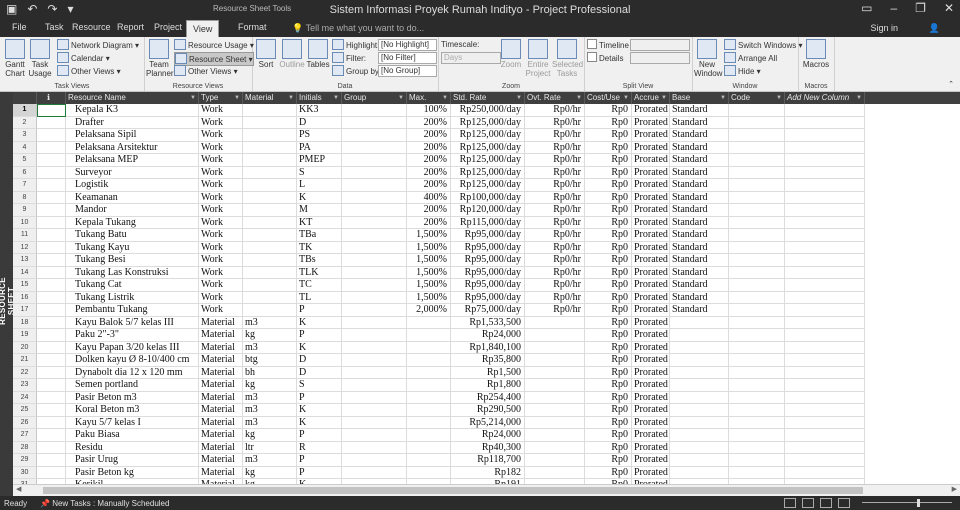 The width and height of the screenshot is (960, 510). Describe the element at coordinates (25, 197) in the screenshot. I see `row-number: 8` at that location.